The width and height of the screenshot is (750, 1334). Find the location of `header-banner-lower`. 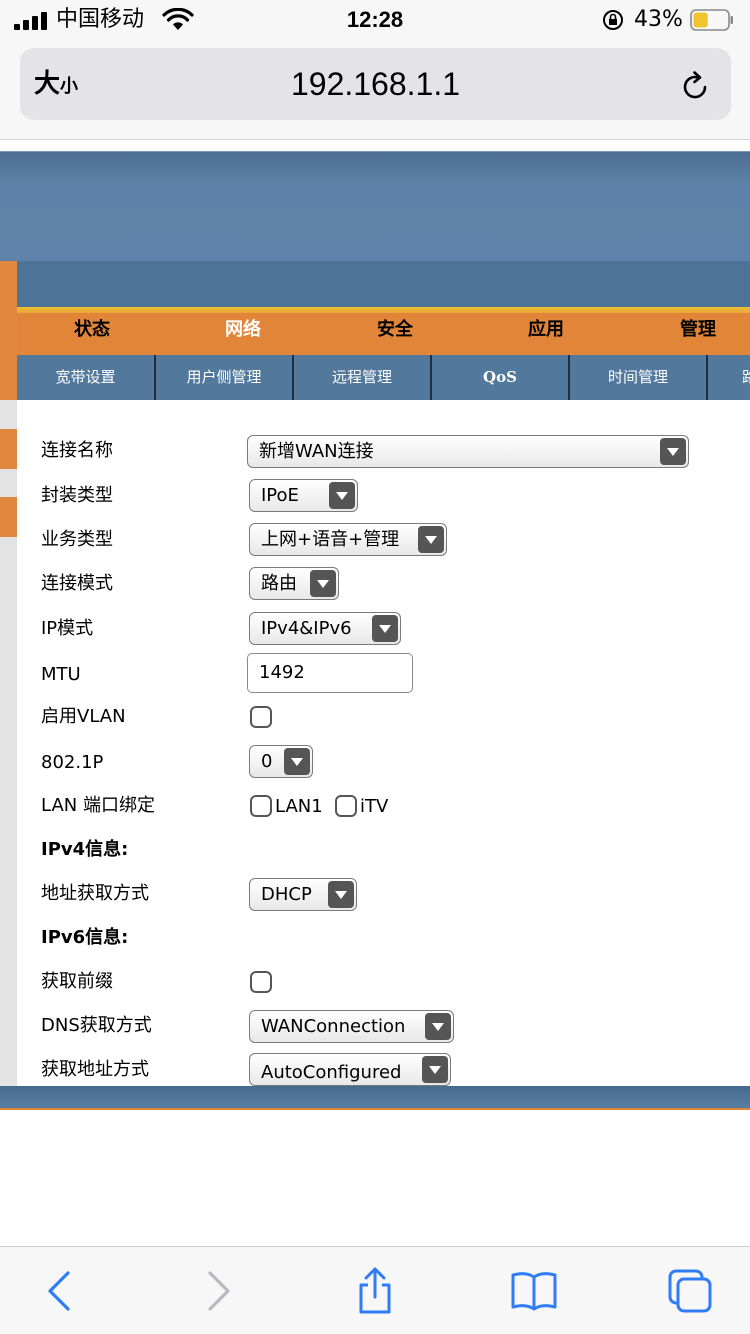

header-banner-lower is located at coordinates (375, 285).